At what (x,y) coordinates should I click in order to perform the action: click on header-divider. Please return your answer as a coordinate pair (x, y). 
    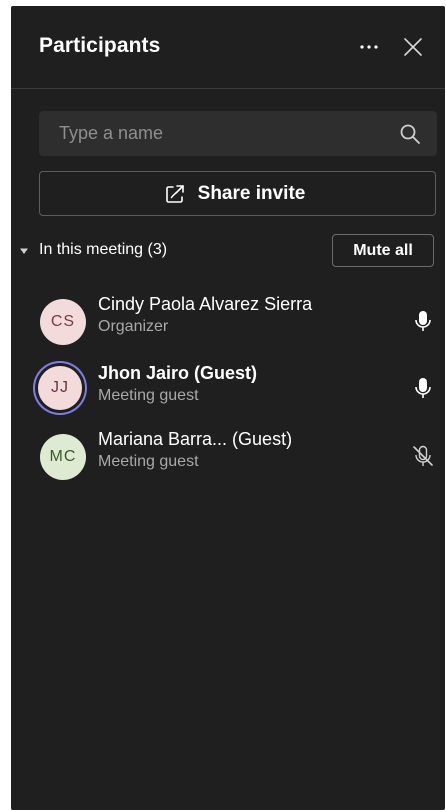
    Looking at the image, I should click on (228, 88).